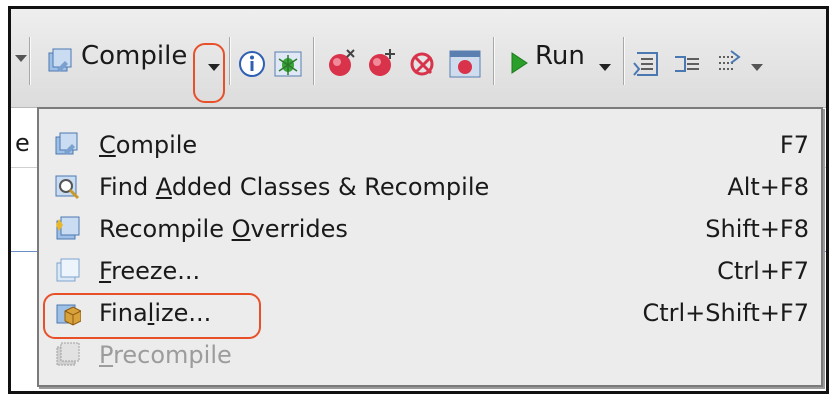 The width and height of the screenshot is (837, 400). Describe the element at coordinates (209, 73) in the screenshot. I see `compile-dropdown-highlight` at that location.